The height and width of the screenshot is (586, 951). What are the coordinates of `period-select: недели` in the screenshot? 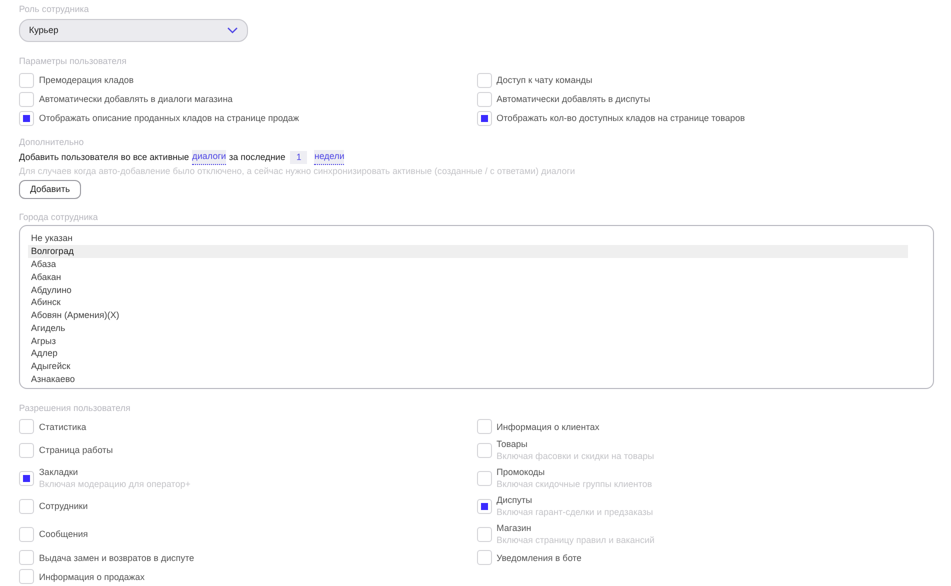 It's located at (329, 157).